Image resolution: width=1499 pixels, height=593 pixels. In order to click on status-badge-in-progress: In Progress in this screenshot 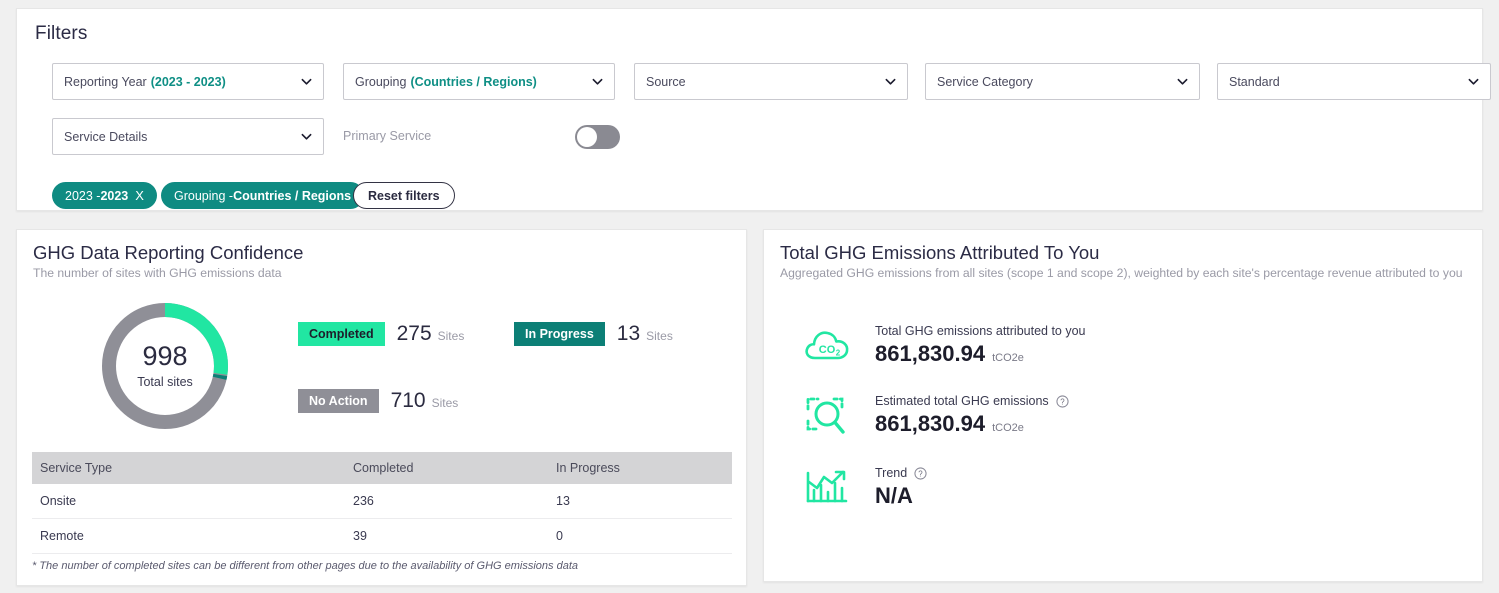, I will do `click(559, 334)`.